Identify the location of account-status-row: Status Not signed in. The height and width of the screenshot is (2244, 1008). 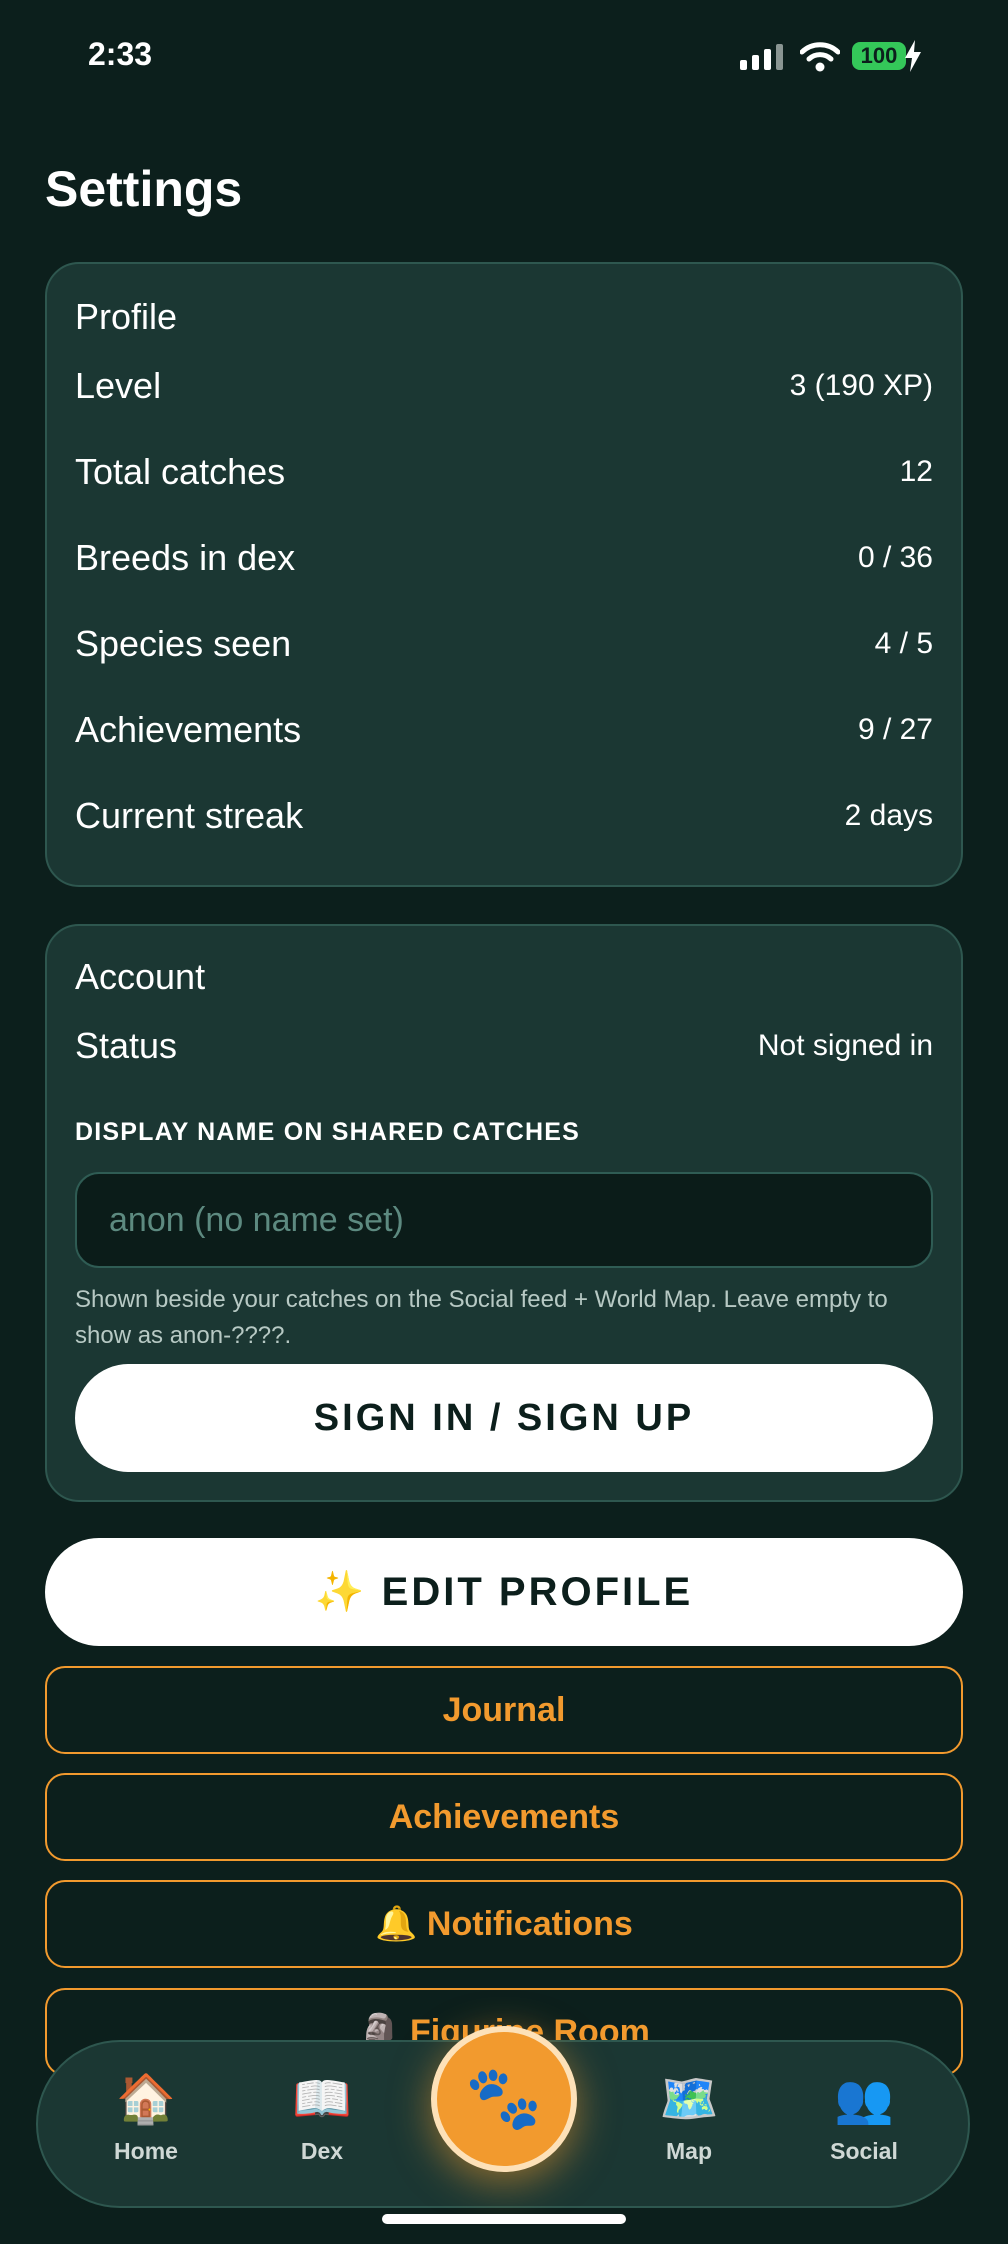
(504, 1046).